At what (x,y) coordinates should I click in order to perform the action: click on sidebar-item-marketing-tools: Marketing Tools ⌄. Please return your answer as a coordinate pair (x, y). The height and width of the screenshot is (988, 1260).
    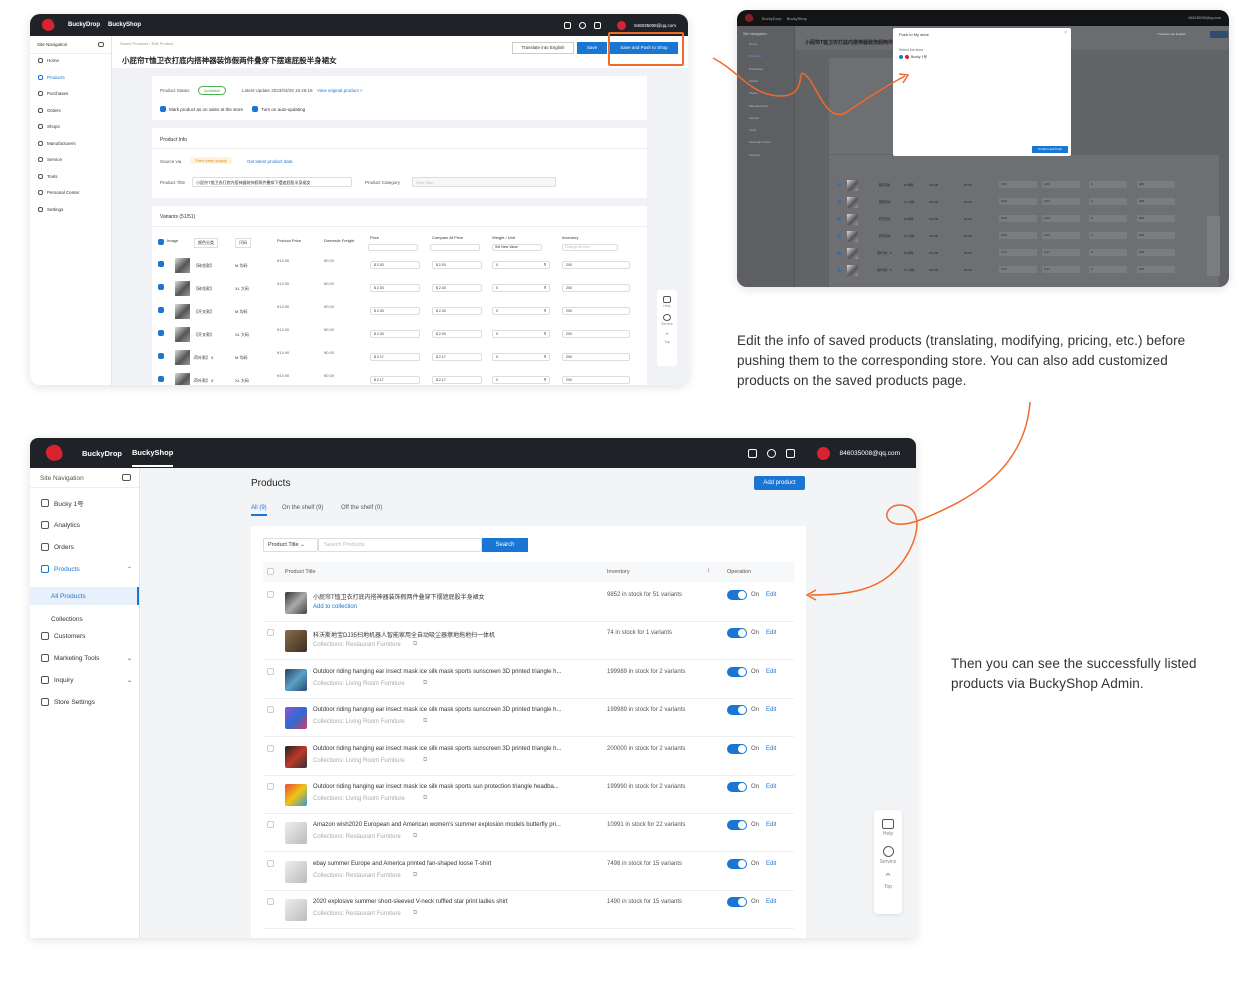
    Looking at the image, I should click on (86, 658).